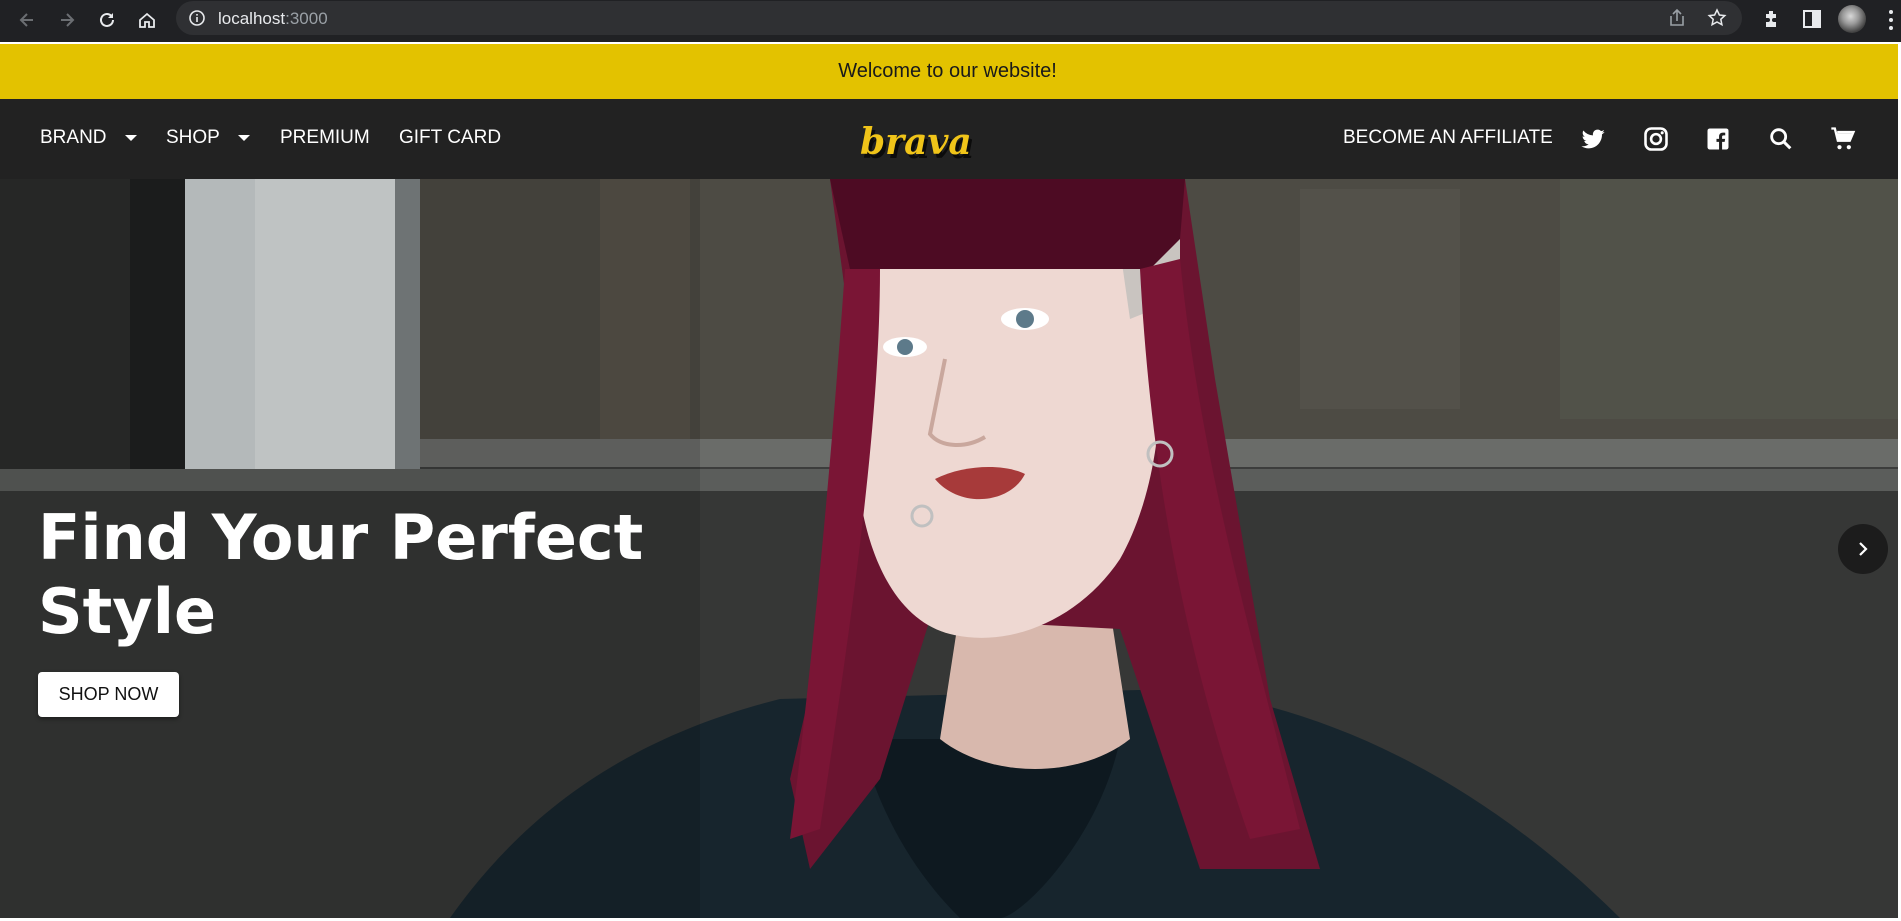 This screenshot has height=921, width=1901. Describe the element at coordinates (1812, 19) in the screenshot. I see `sidepanel-icon` at that location.